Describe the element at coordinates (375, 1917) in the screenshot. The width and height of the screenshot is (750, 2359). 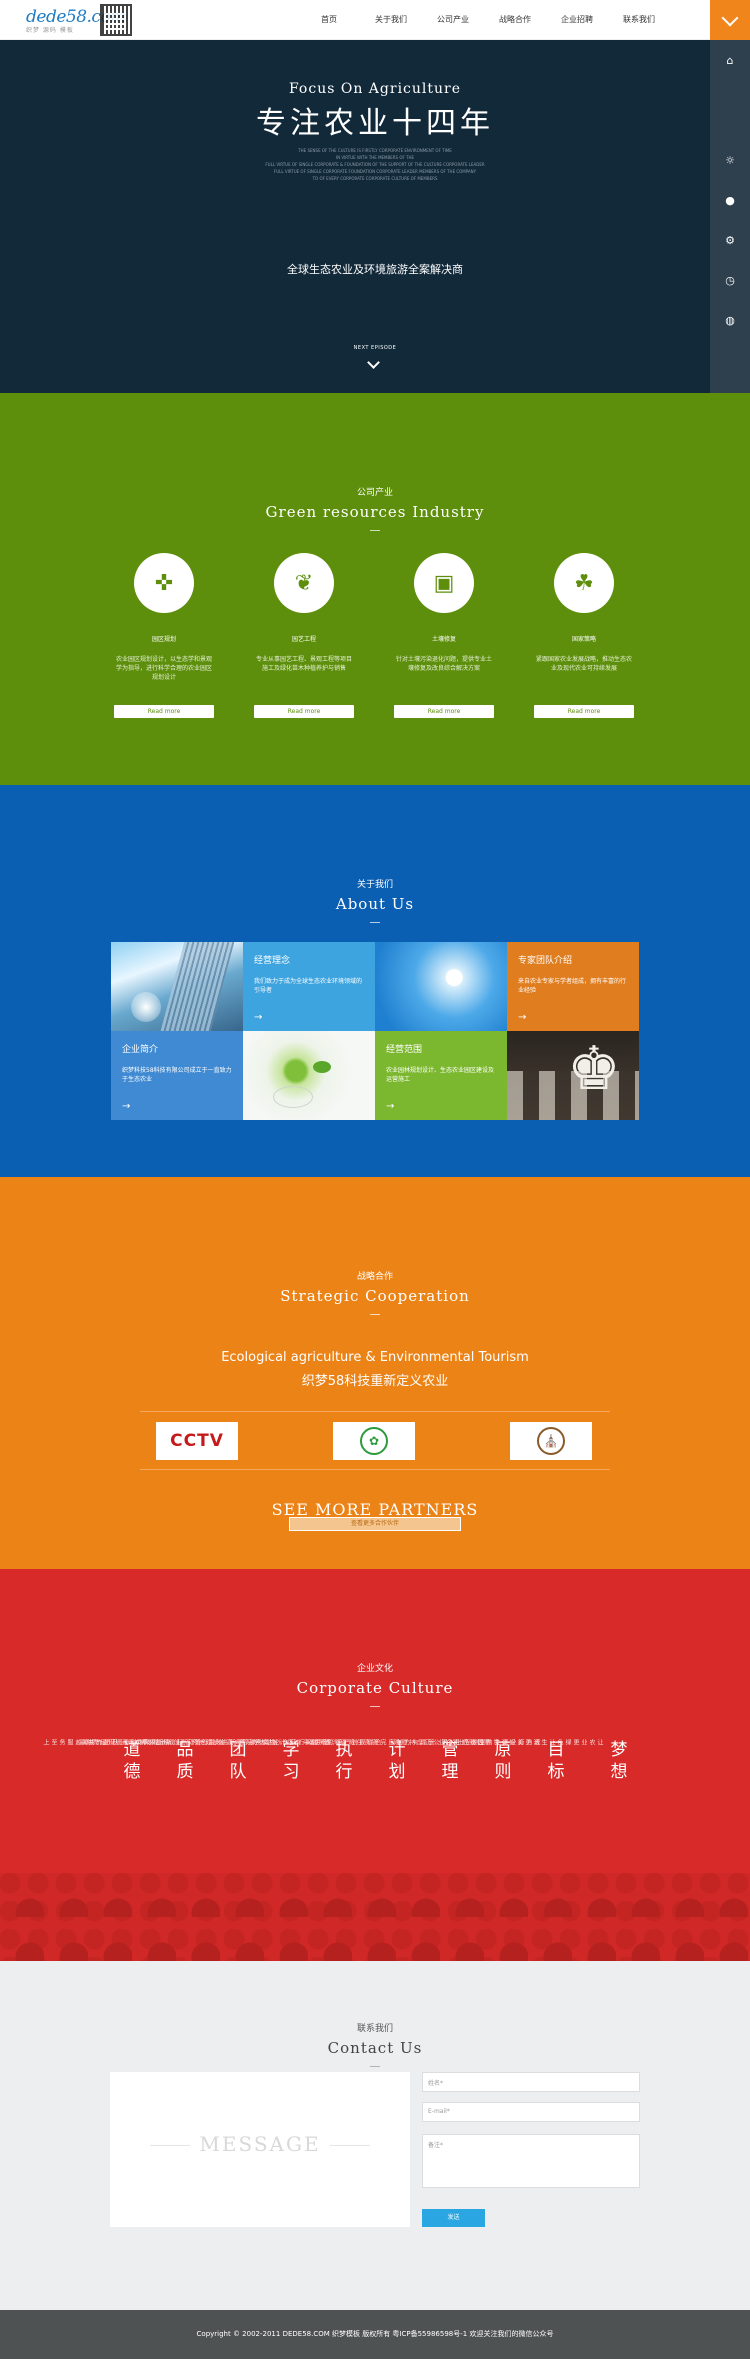
I see `cloud-pattern-decoration` at that location.